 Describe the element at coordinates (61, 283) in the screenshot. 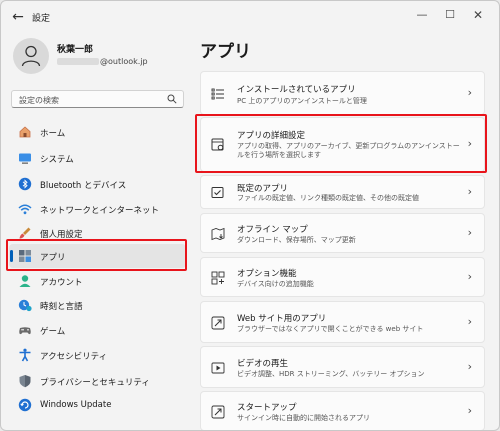

I see `sidebar-item-label: アカウント` at that location.